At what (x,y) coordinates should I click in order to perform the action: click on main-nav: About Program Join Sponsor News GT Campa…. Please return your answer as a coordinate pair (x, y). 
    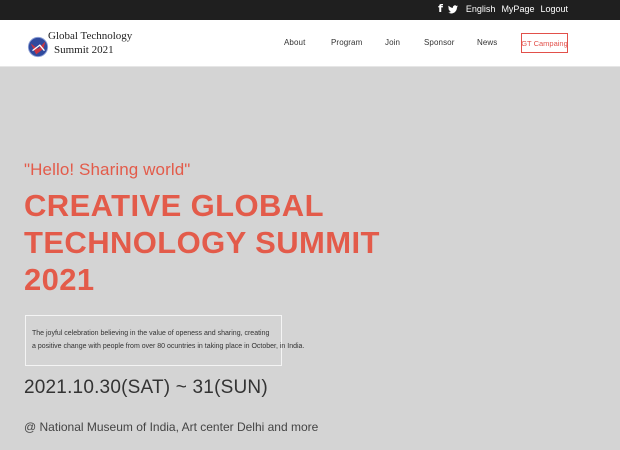
    Looking at the image, I should click on (310, 43).